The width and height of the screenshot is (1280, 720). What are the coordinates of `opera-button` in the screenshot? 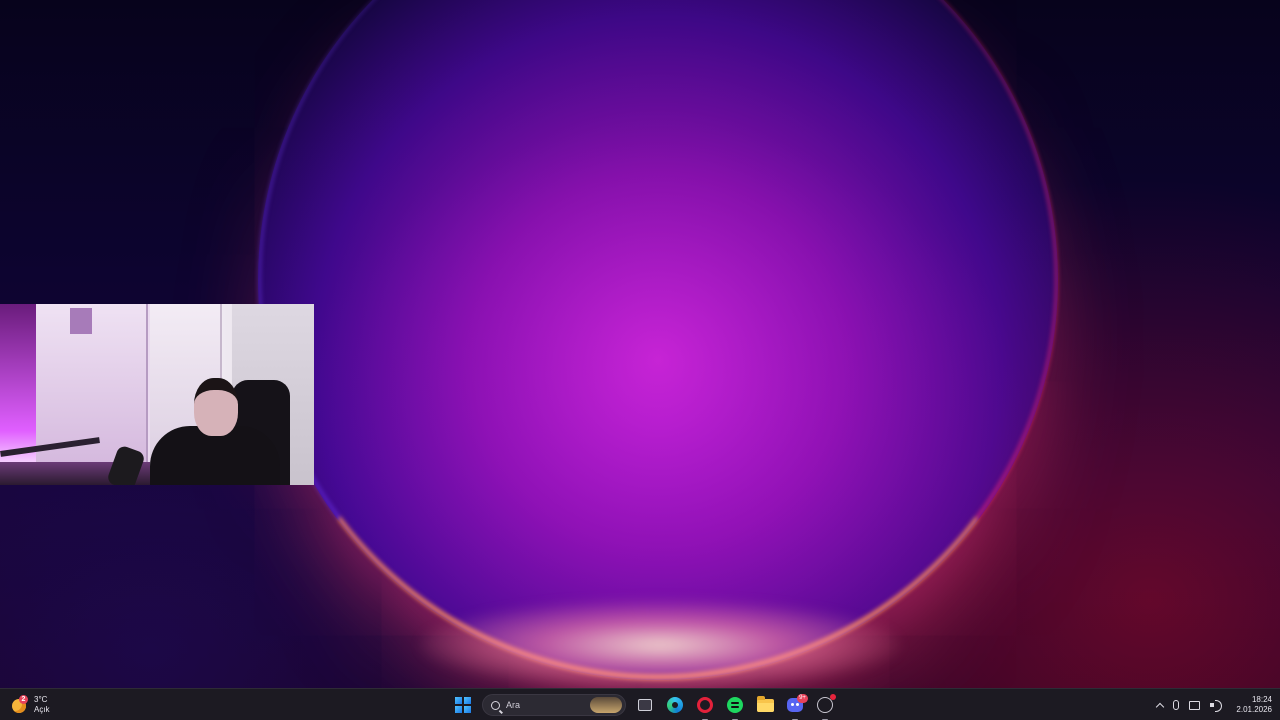 It's located at (705, 707).